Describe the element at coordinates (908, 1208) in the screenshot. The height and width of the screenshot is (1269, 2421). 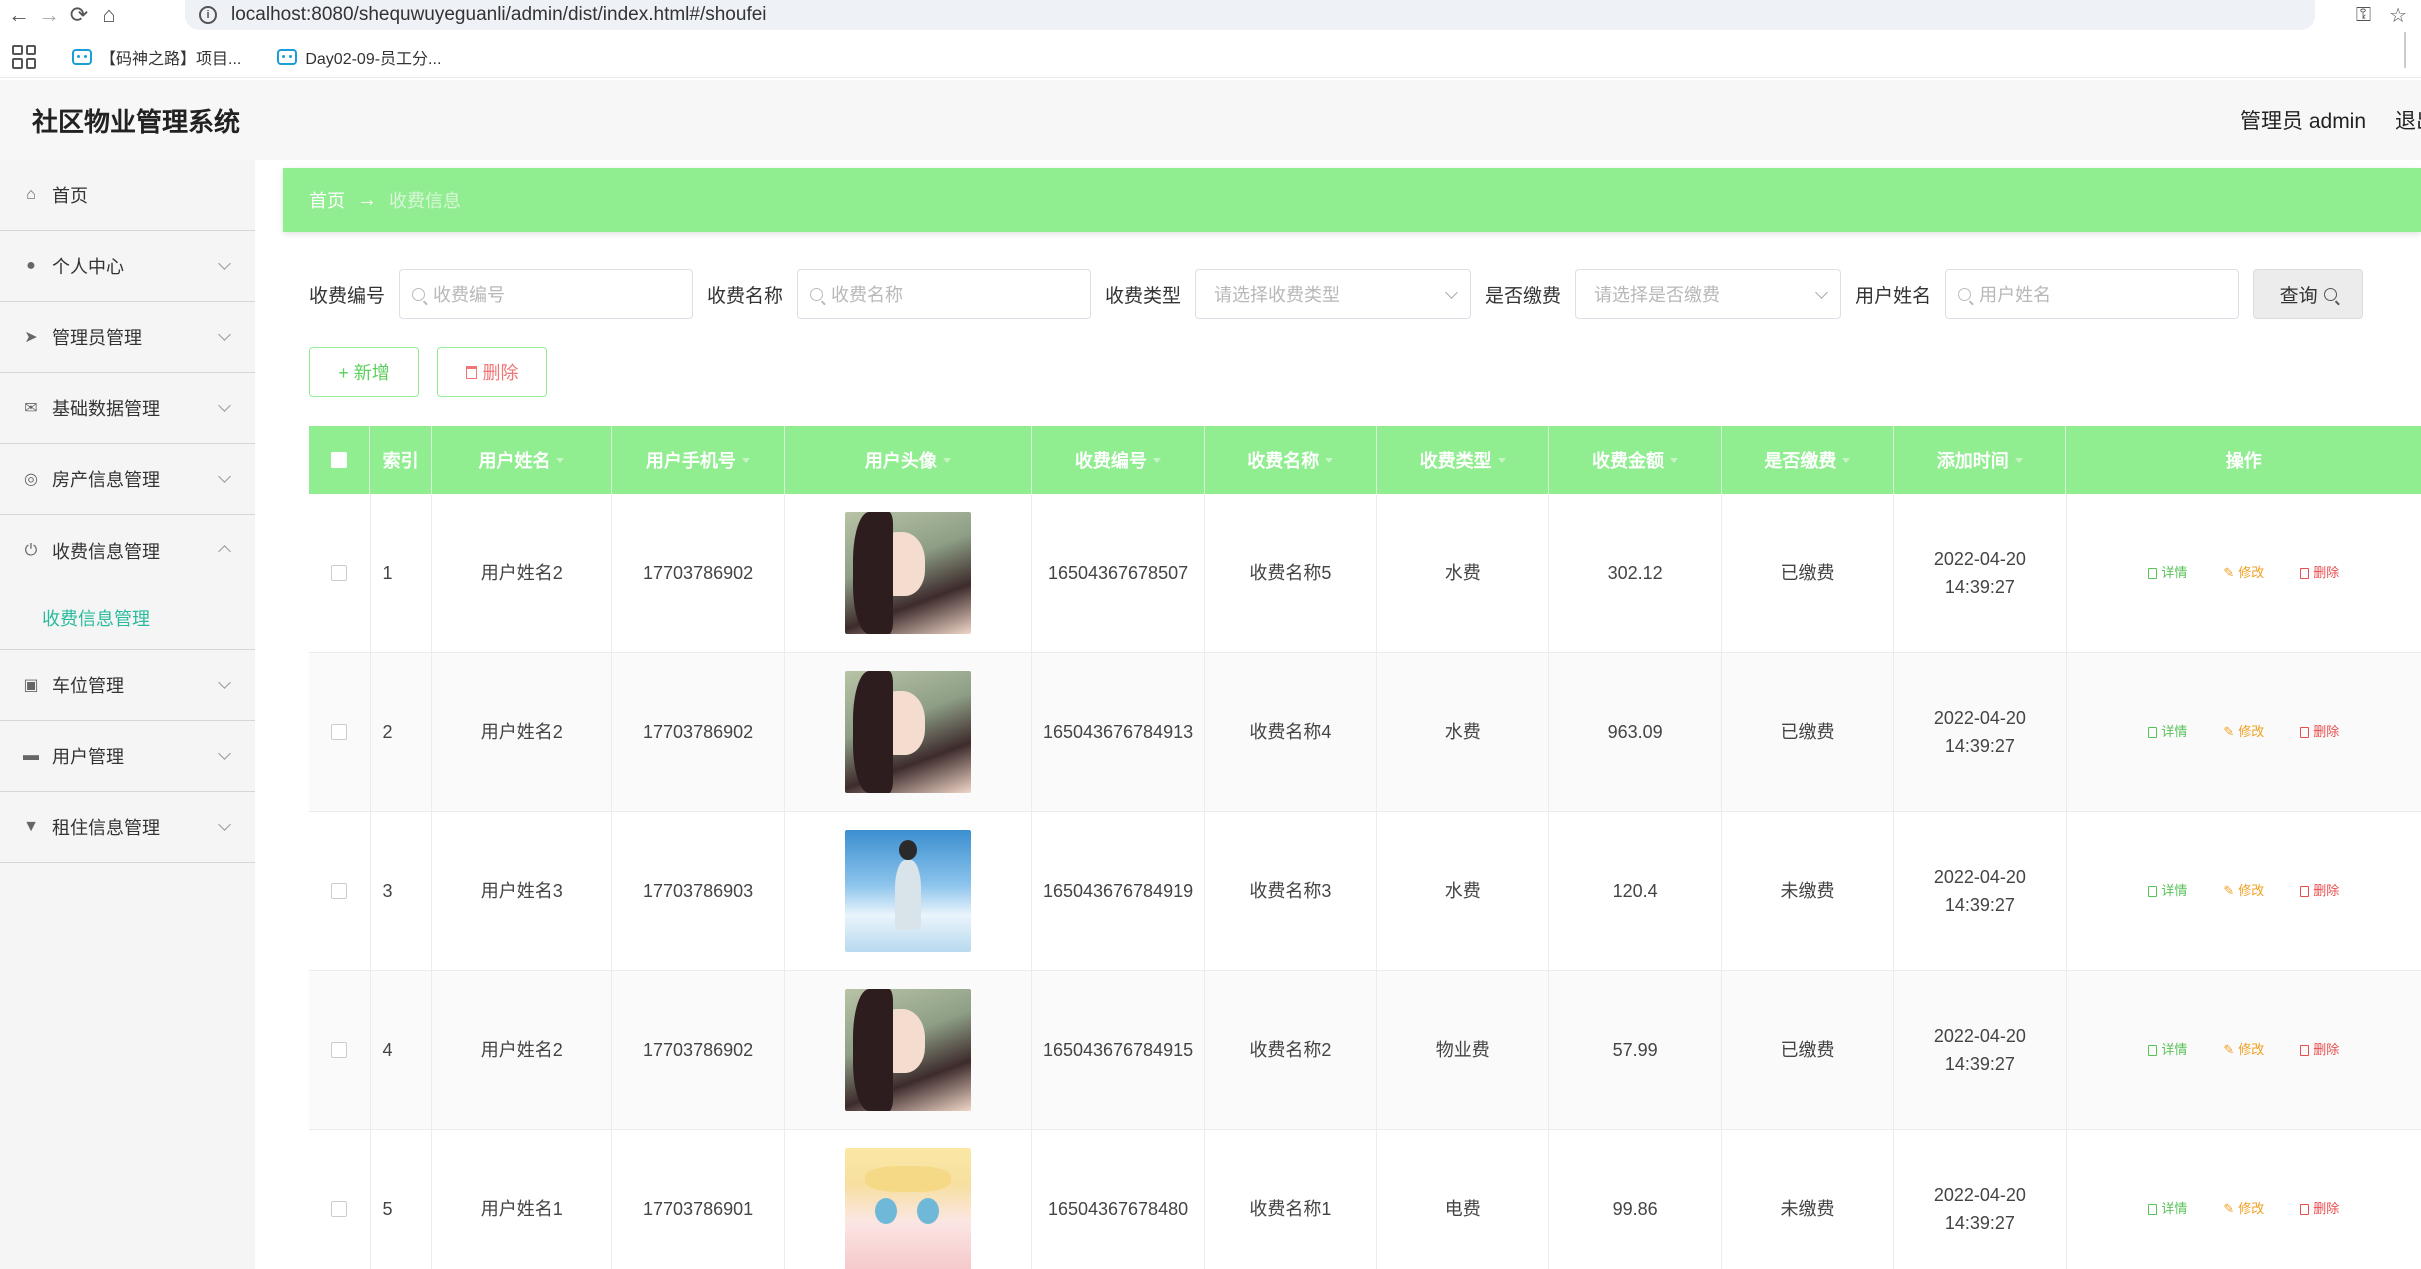
I see `user-avatar` at that location.